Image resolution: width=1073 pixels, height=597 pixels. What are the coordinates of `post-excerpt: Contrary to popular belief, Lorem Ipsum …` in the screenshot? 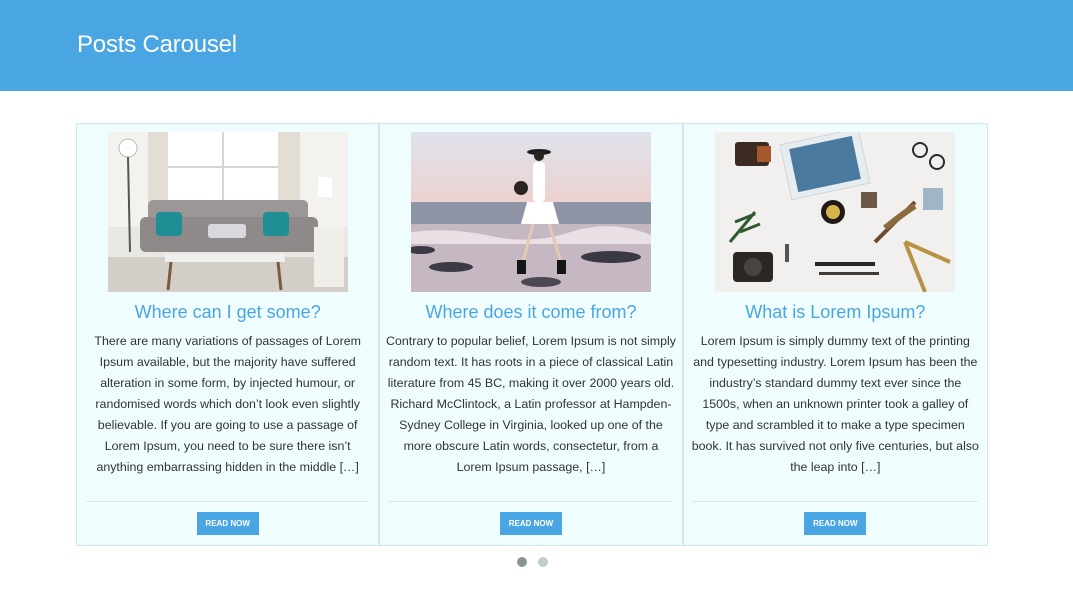 It's located at (531, 404).